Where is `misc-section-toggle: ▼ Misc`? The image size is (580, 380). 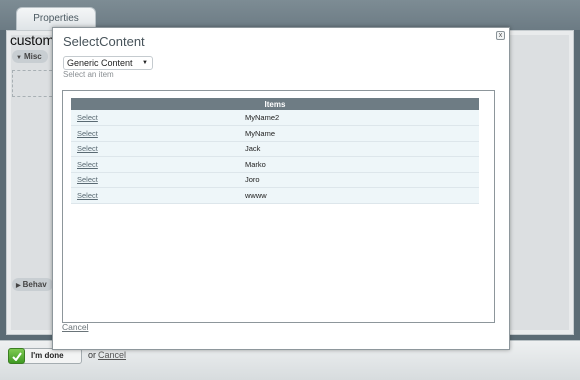
misc-section-toggle: ▼ Misc is located at coordinates (30, 56).